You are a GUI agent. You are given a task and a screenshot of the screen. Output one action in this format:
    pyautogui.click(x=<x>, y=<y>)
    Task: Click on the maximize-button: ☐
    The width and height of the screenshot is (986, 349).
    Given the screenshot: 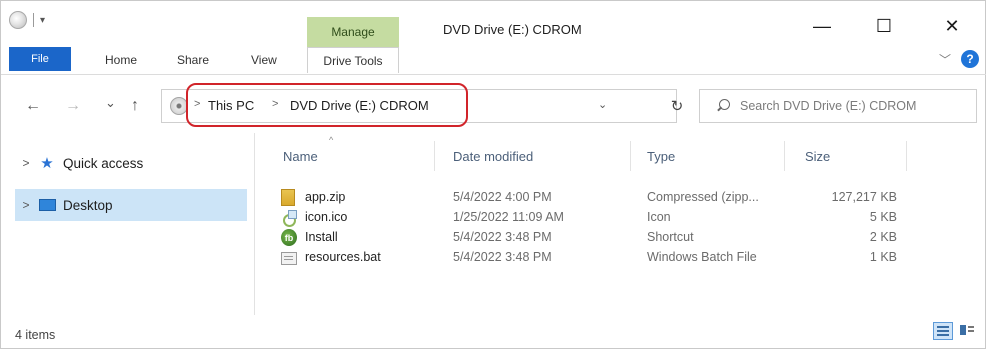 What is the action you would take?
    pyautogui.click(x=884, y=26)
    